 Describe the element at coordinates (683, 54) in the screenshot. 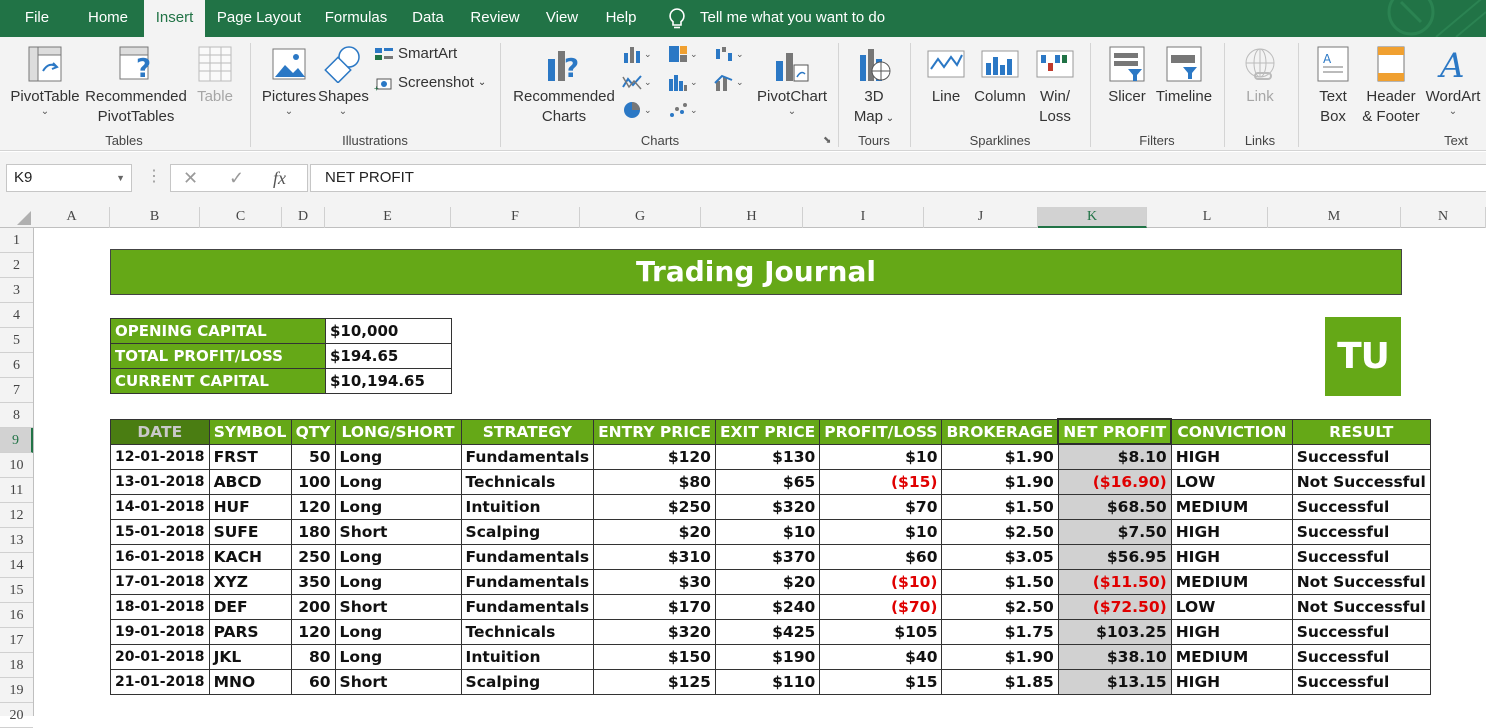

I see `hierarchy-chart-button: ⌄` at that location.